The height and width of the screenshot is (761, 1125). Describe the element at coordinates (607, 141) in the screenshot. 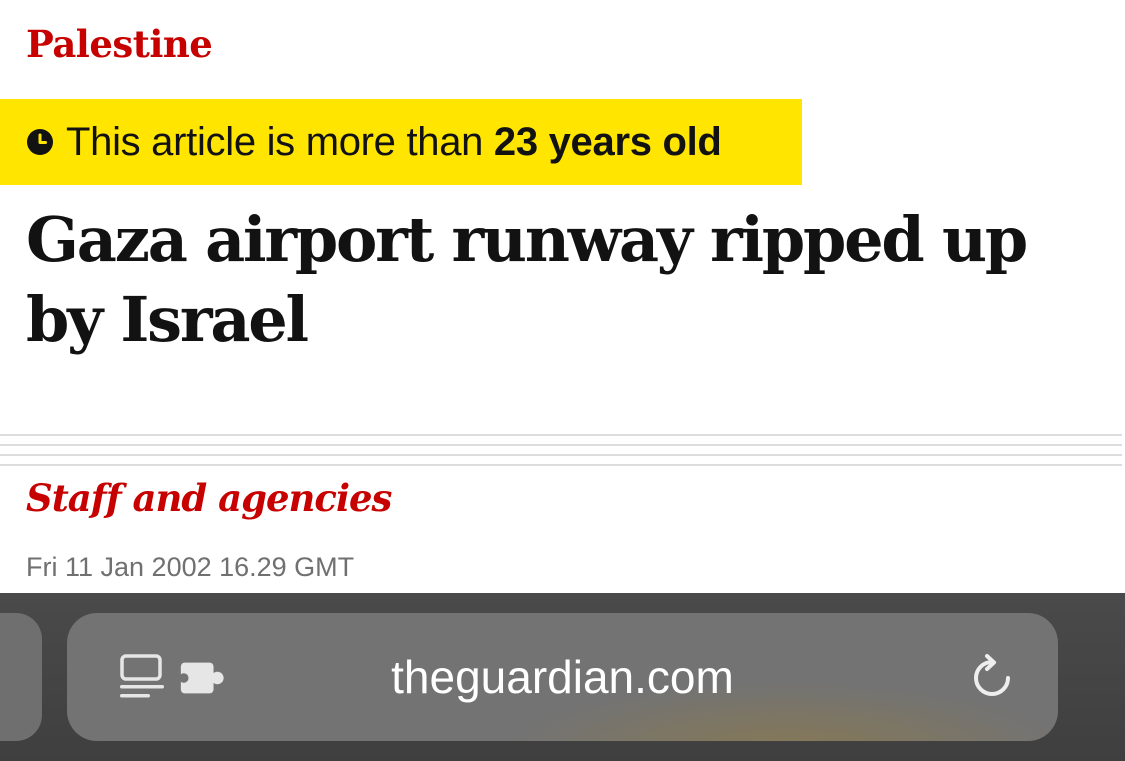

I see `article-age-value: 23 years old` at that location.